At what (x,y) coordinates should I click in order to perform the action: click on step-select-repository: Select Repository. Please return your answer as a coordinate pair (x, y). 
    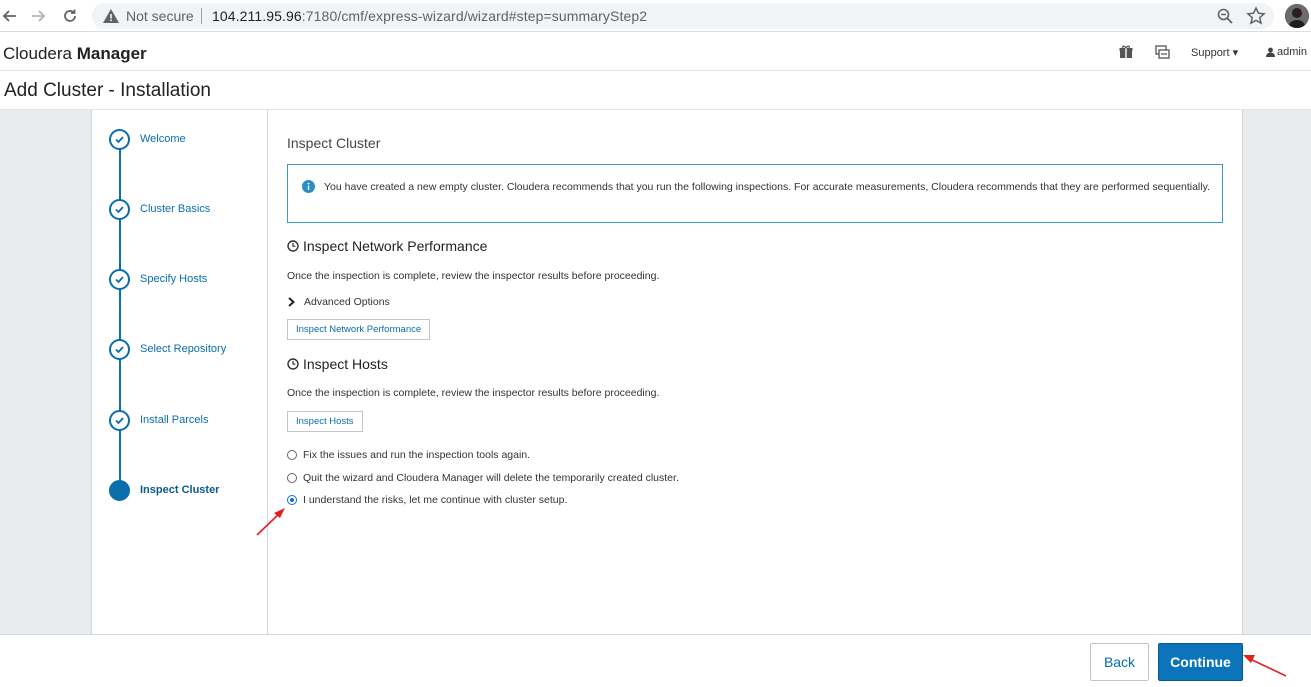
    Looking at the image, I should click on (189, 350).